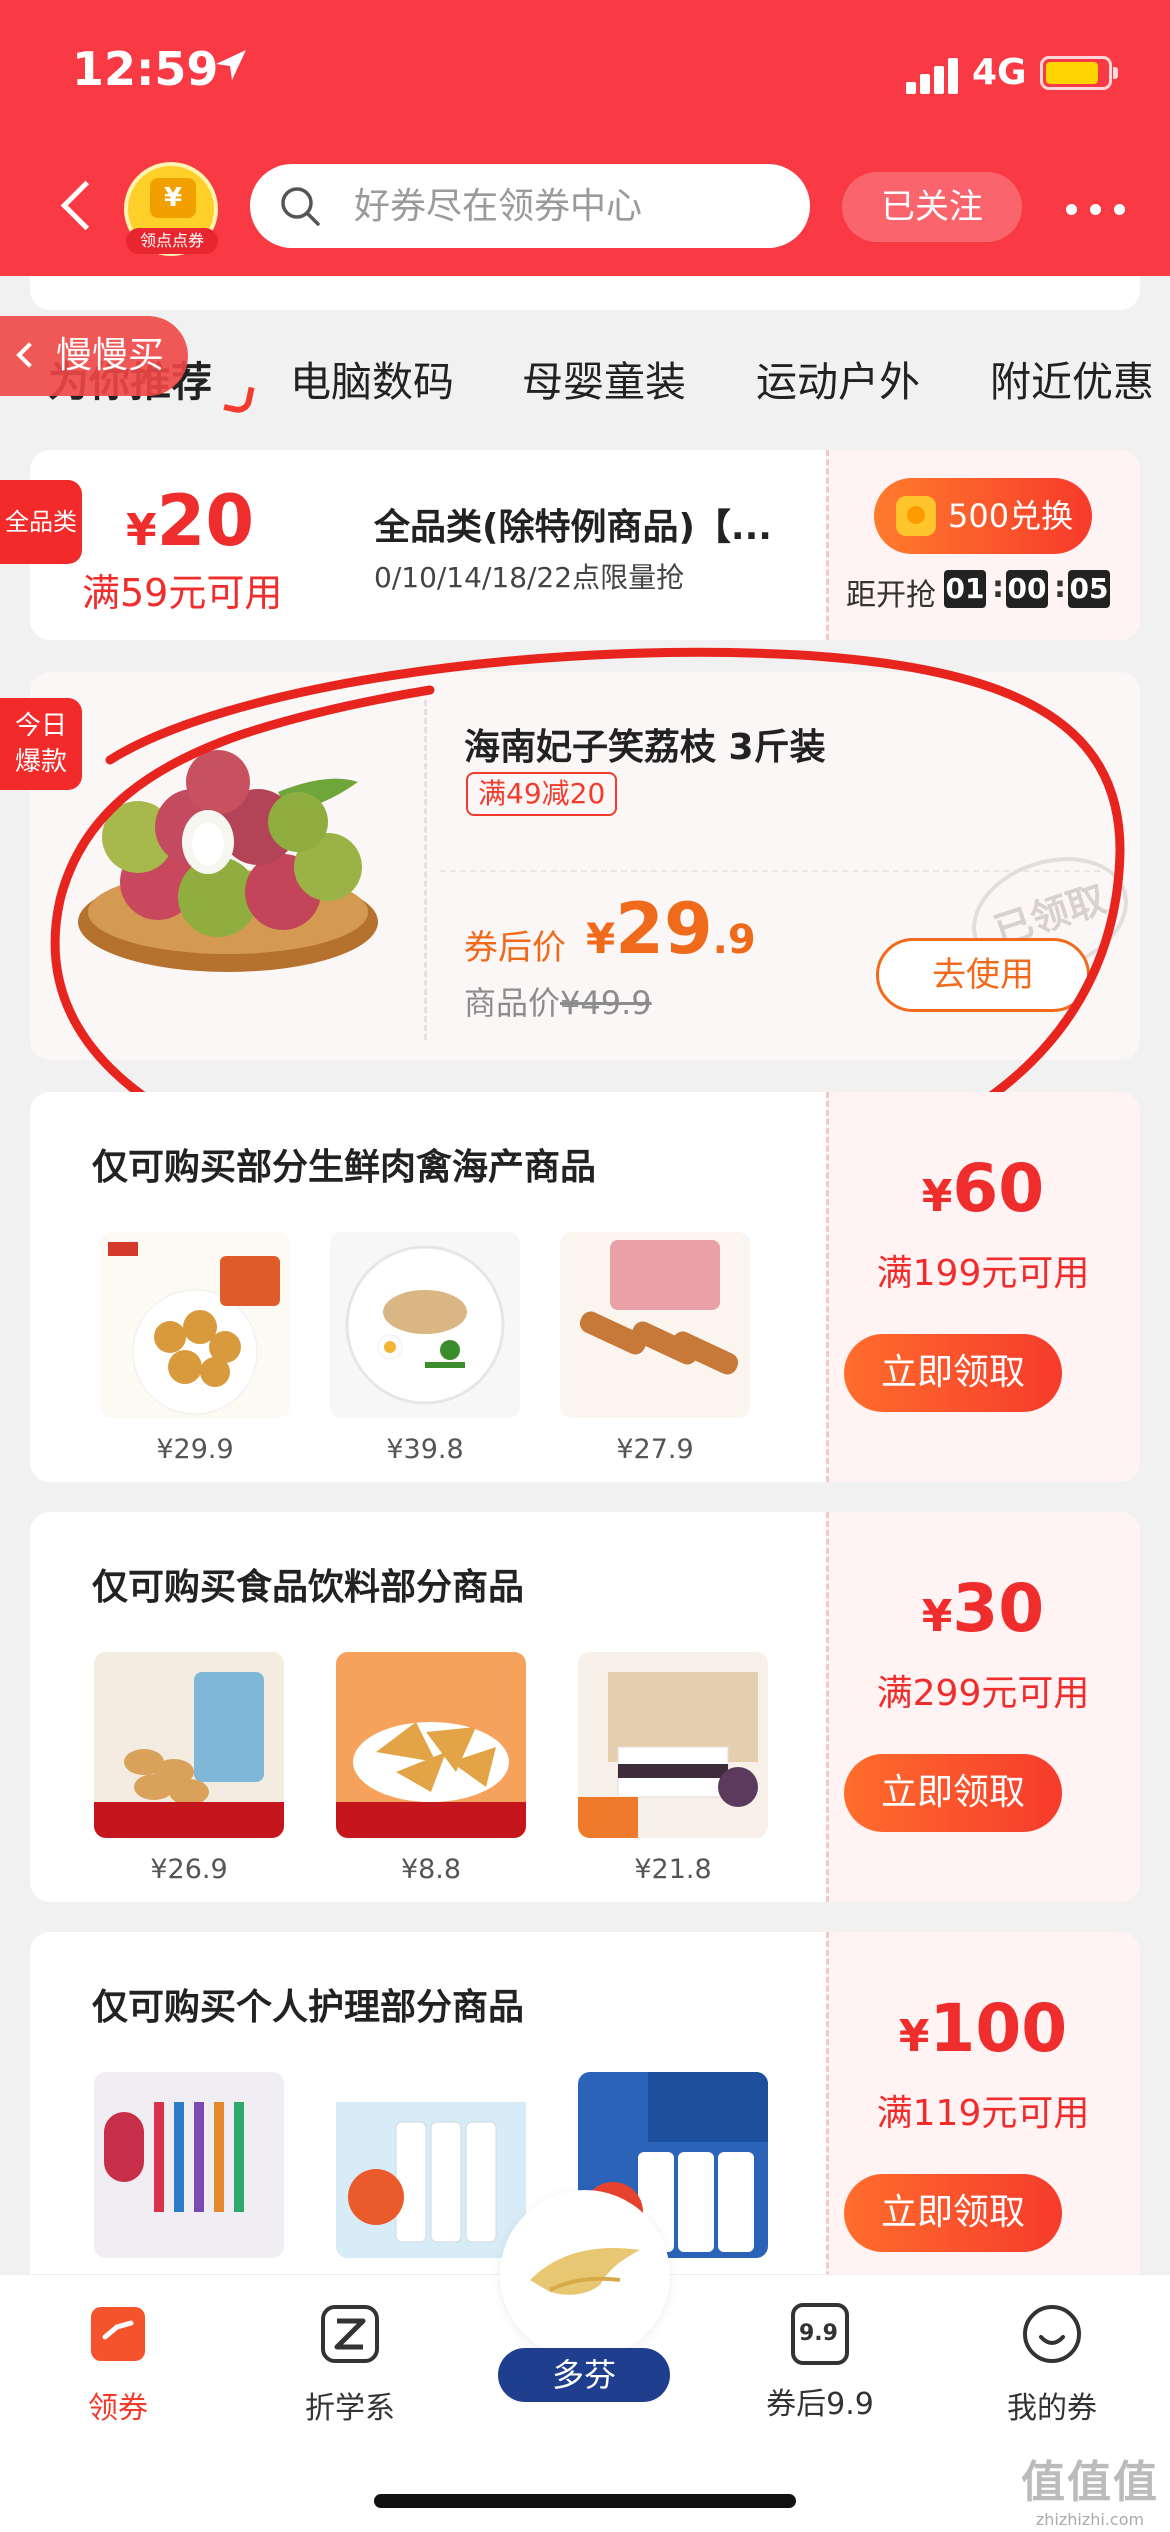 This screenshot has height=2532, width=1170. What do you see at coordinates (425, 870) in the screenshot?
I see `featured-divider` at bounding box center [425, 870].